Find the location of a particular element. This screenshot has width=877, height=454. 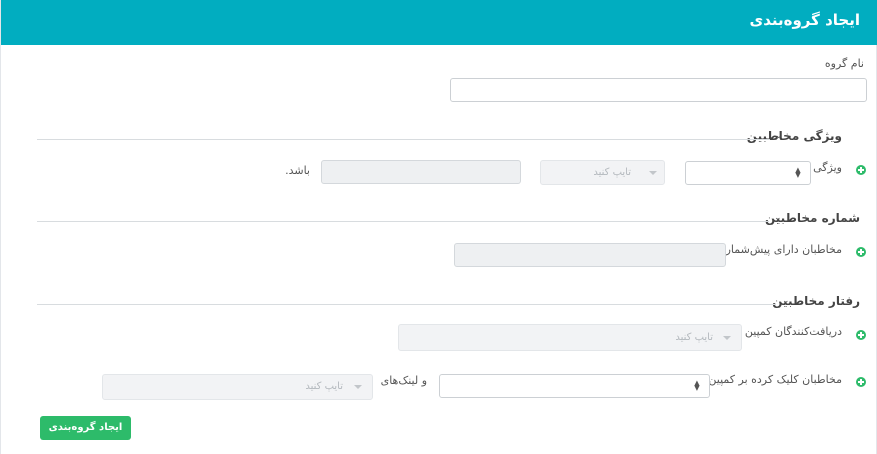

campaign-select: ▲ ▼ is located at coordinates (574, 386).